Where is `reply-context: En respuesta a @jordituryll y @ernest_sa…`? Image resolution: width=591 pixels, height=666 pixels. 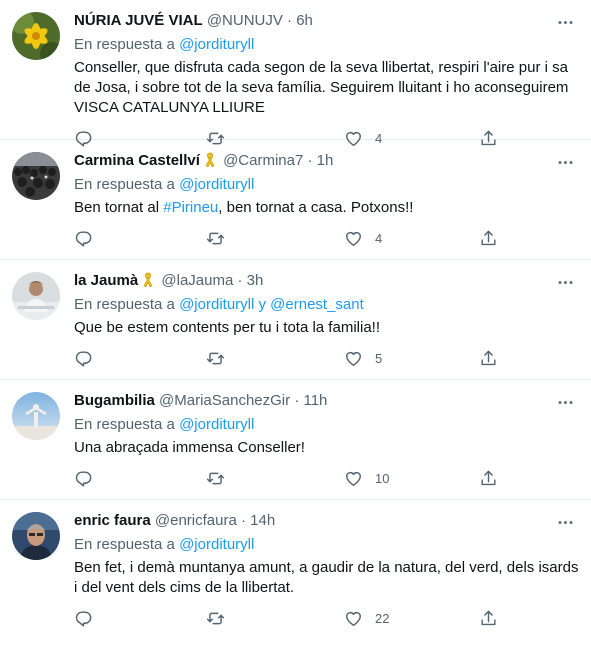
reply-context: En respuesta a @jordituryll y @ernest_sa… is located at coordinates (219, 305).